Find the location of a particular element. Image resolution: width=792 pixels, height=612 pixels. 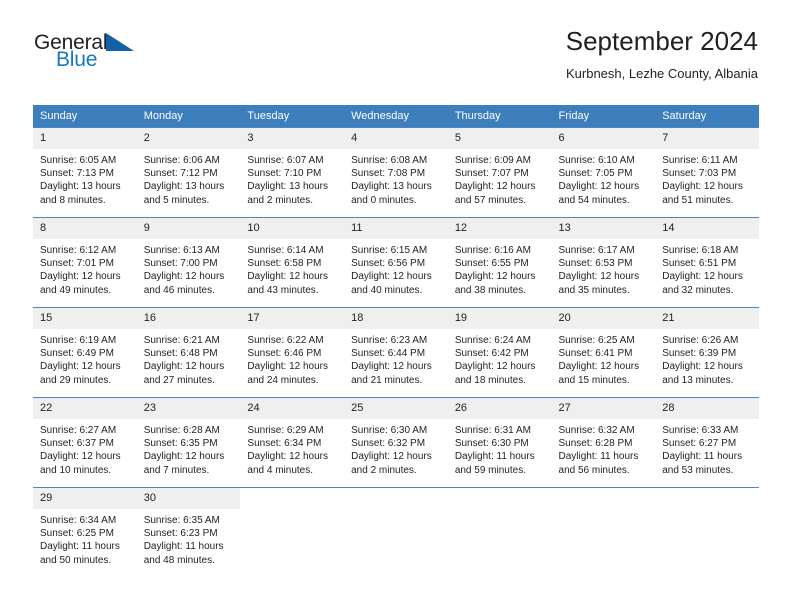

general-blue-logo: General Blue is located at coordinates (90, 55).